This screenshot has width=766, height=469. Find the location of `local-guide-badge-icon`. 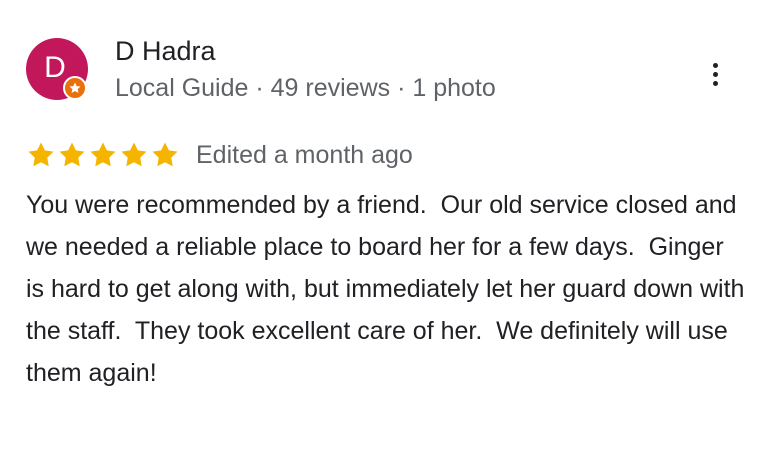

local-guide-badge-icon is located at coordinates (75, 88).